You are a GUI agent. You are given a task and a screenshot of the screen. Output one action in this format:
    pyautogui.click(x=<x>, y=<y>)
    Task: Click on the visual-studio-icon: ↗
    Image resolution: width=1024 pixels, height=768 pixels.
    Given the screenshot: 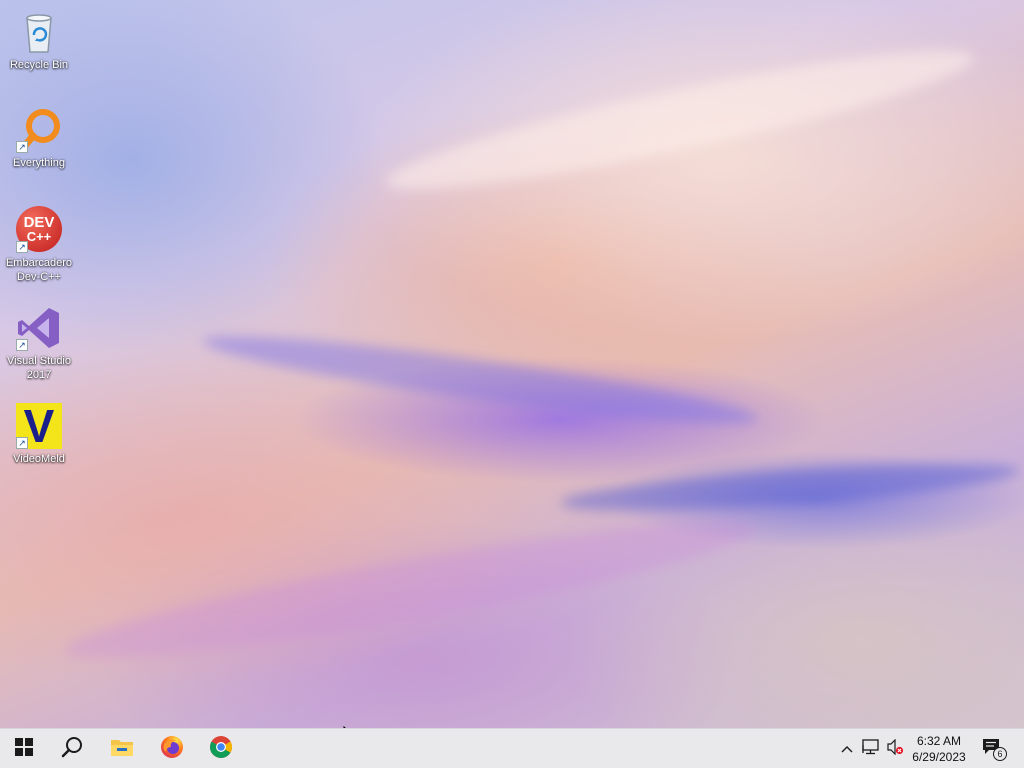 What is the action you would take?
    pyautogui.click(x=39, y=328)
    